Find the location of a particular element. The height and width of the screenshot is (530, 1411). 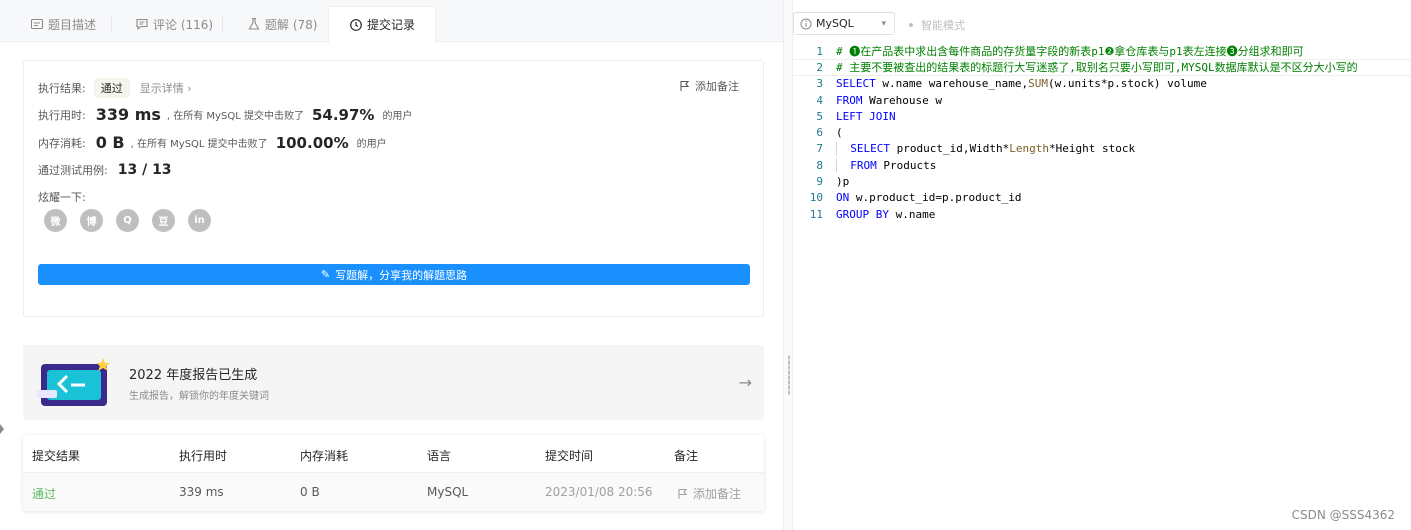

tab-solutions: 题解 (78) is located at coordinates (282, 24).